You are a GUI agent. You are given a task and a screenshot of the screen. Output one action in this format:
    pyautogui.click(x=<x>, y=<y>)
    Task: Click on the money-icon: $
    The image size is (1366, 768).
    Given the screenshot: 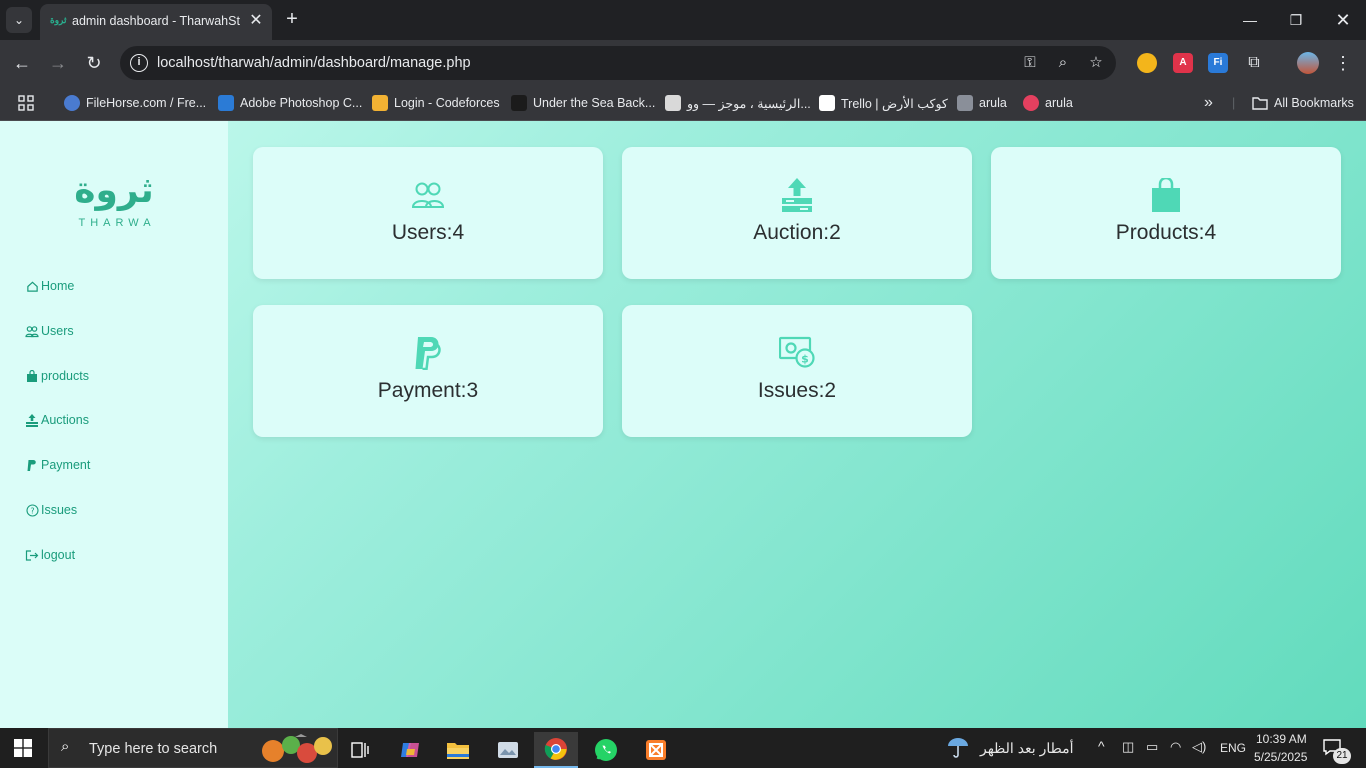 What is the action you would take?
    pyautogui.click(x=797, y=353)
    